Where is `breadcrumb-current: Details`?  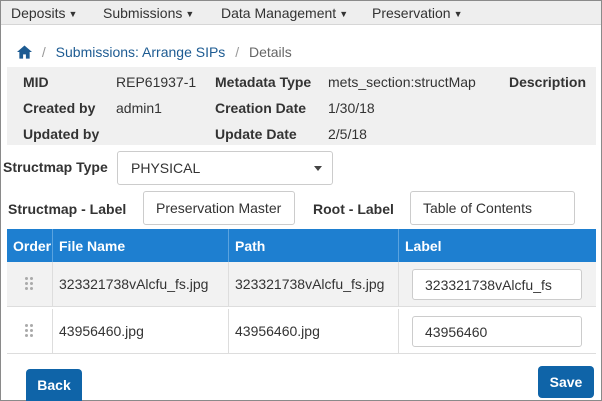 breadcrumb-current: Details is located at coordinates (270, 52).